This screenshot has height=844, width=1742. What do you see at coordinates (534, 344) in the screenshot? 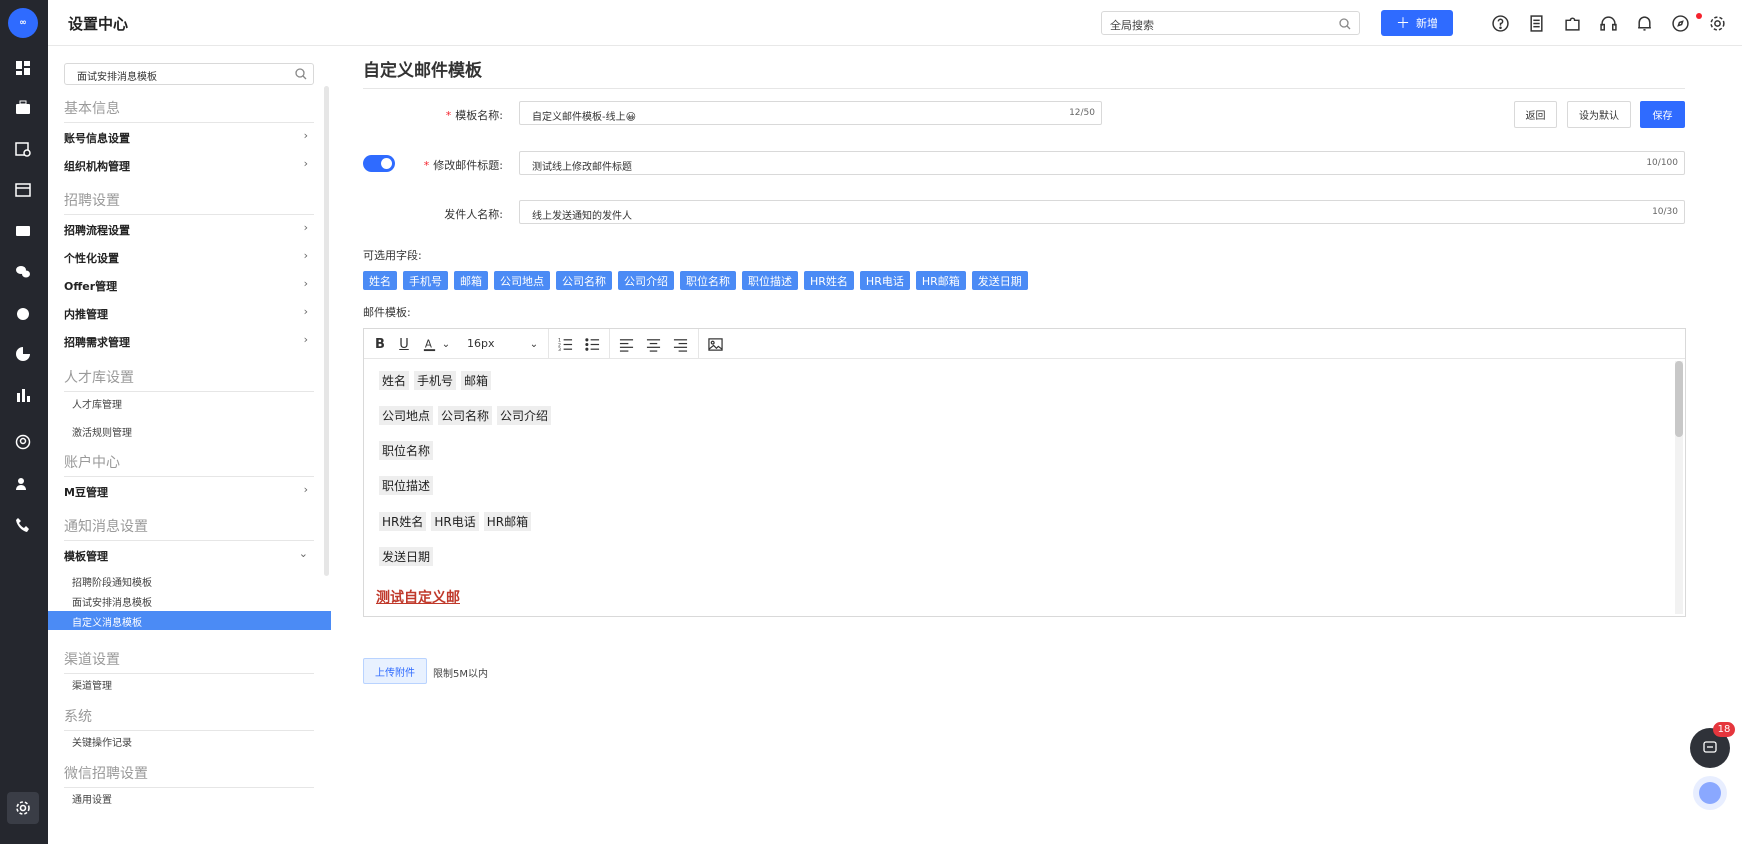
I see `font-size-dropdown-icon: ⌄` at bounding box center [534, 344].